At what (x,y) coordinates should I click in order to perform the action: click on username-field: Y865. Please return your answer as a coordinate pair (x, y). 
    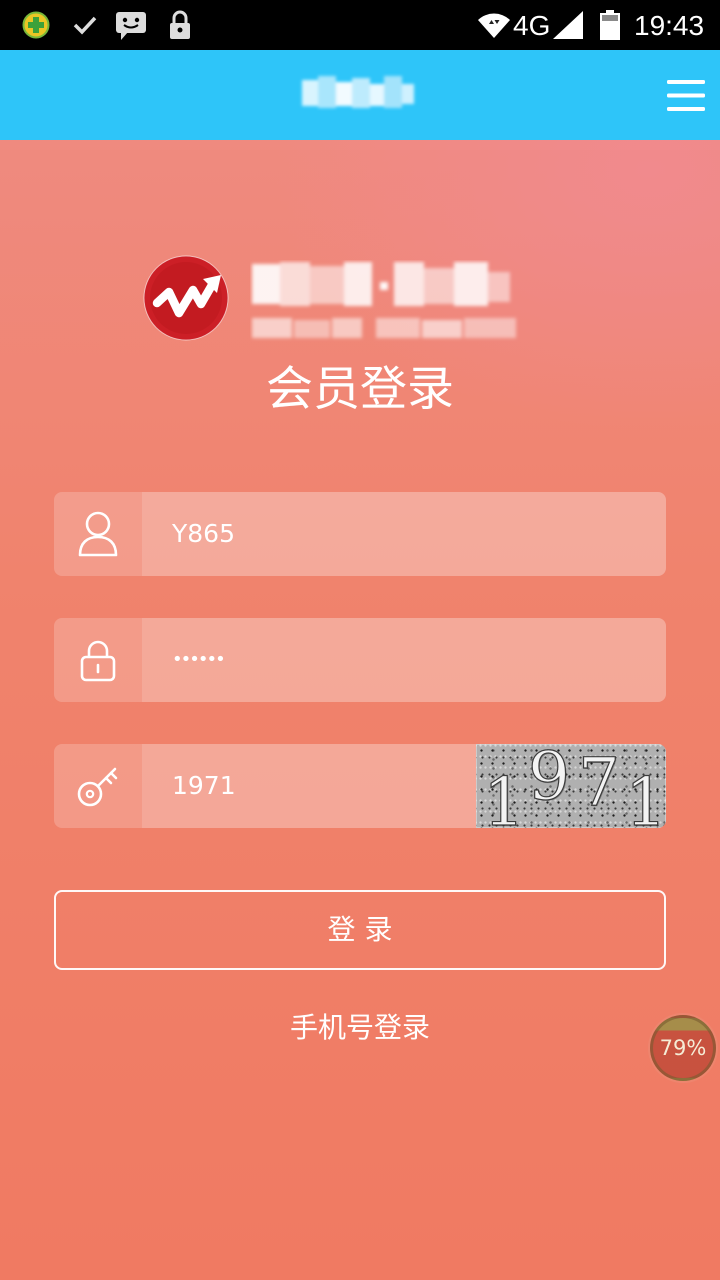
    Looking at the image, I should click on (360, 534).